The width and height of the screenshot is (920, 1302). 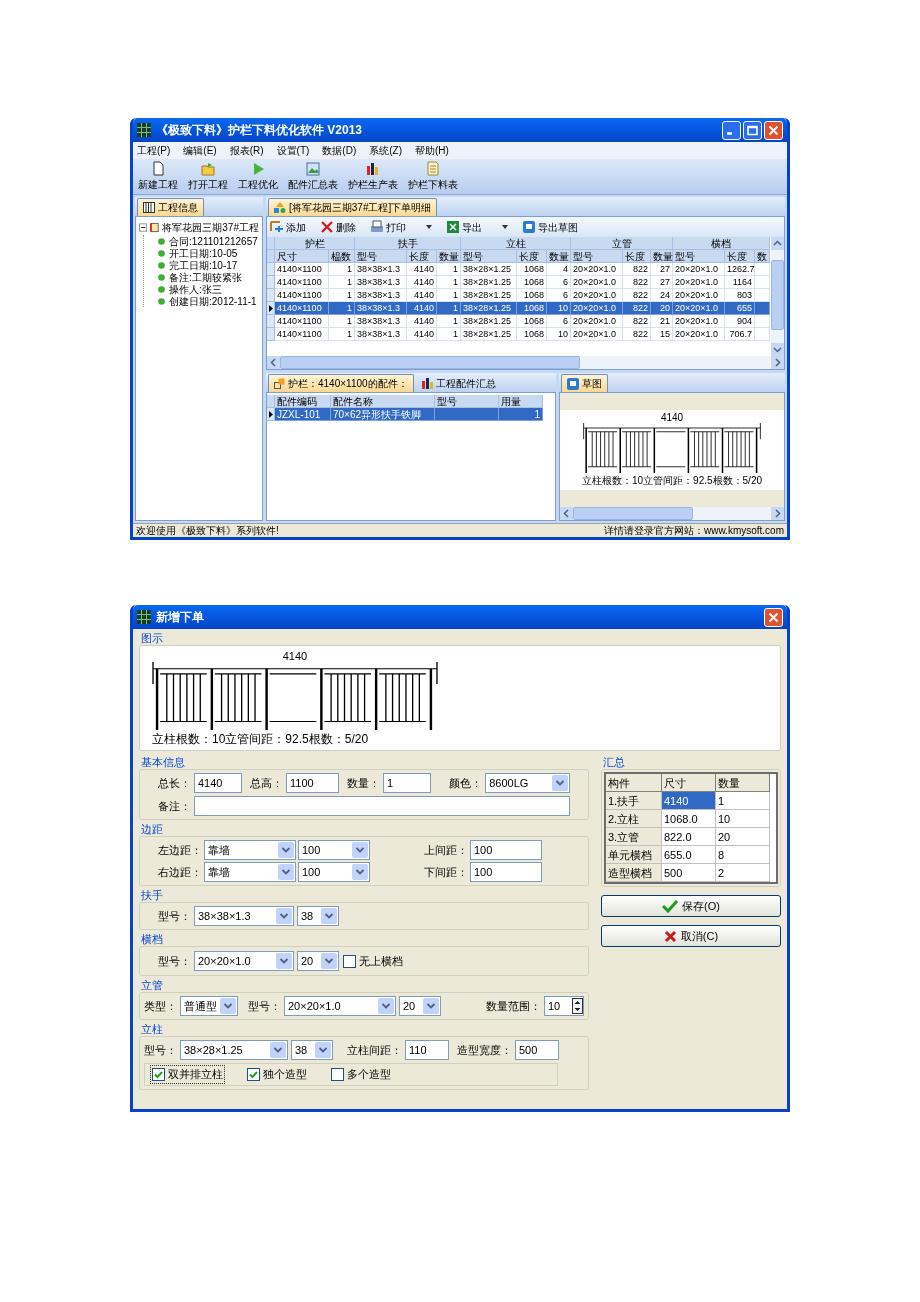 What do you see at coordinates (519, 269) in the screenshot?
I see `table-row: 4140×1100 1 38×38×1.3 4140 1 38×28×1.25 1068 4 20×20×1.0 822 27 20×20×1.0 1262.7` at bounding box center [519, 269].